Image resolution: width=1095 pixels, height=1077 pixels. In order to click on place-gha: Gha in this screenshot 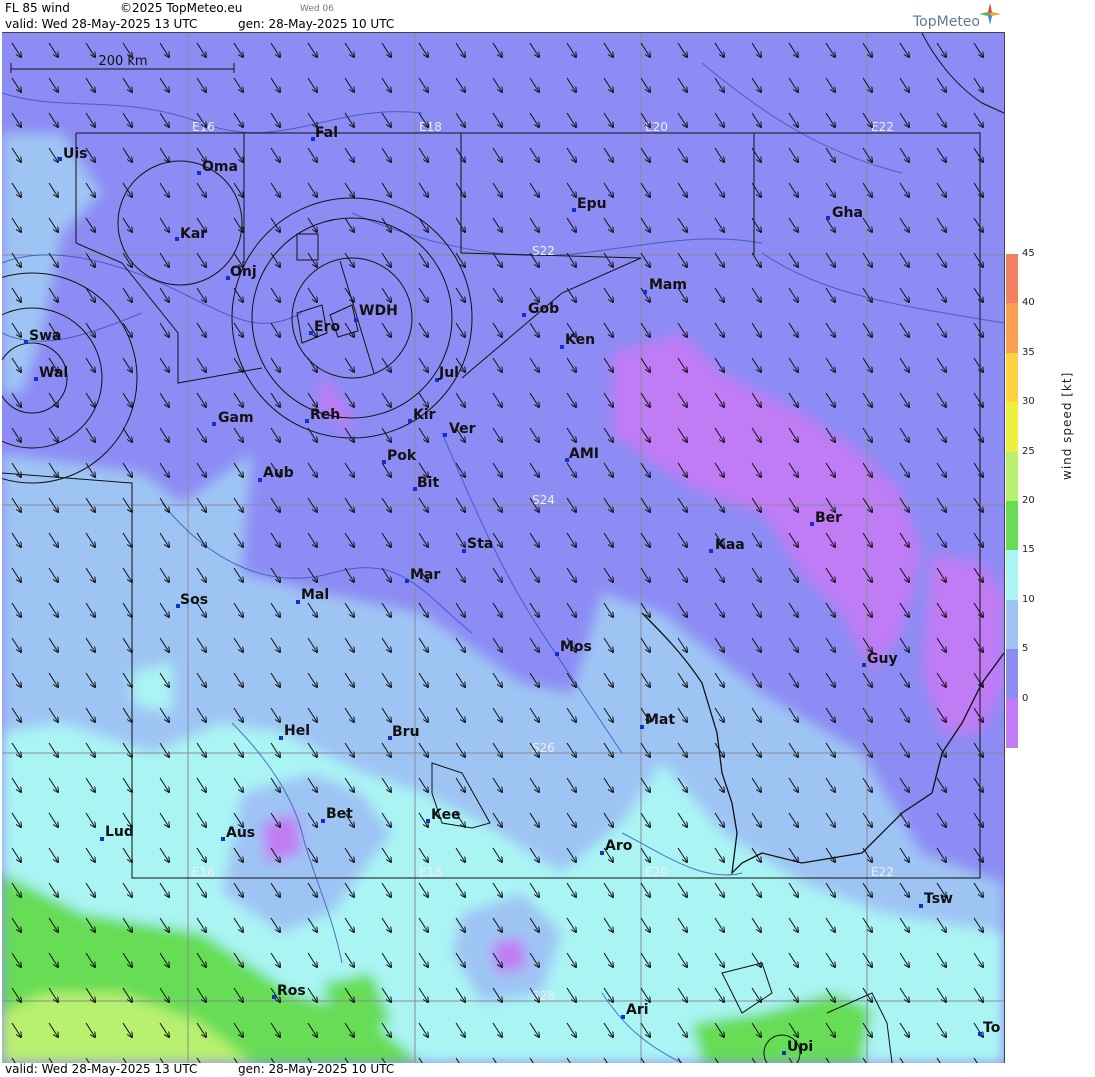, I will do `click(844, 213)`.